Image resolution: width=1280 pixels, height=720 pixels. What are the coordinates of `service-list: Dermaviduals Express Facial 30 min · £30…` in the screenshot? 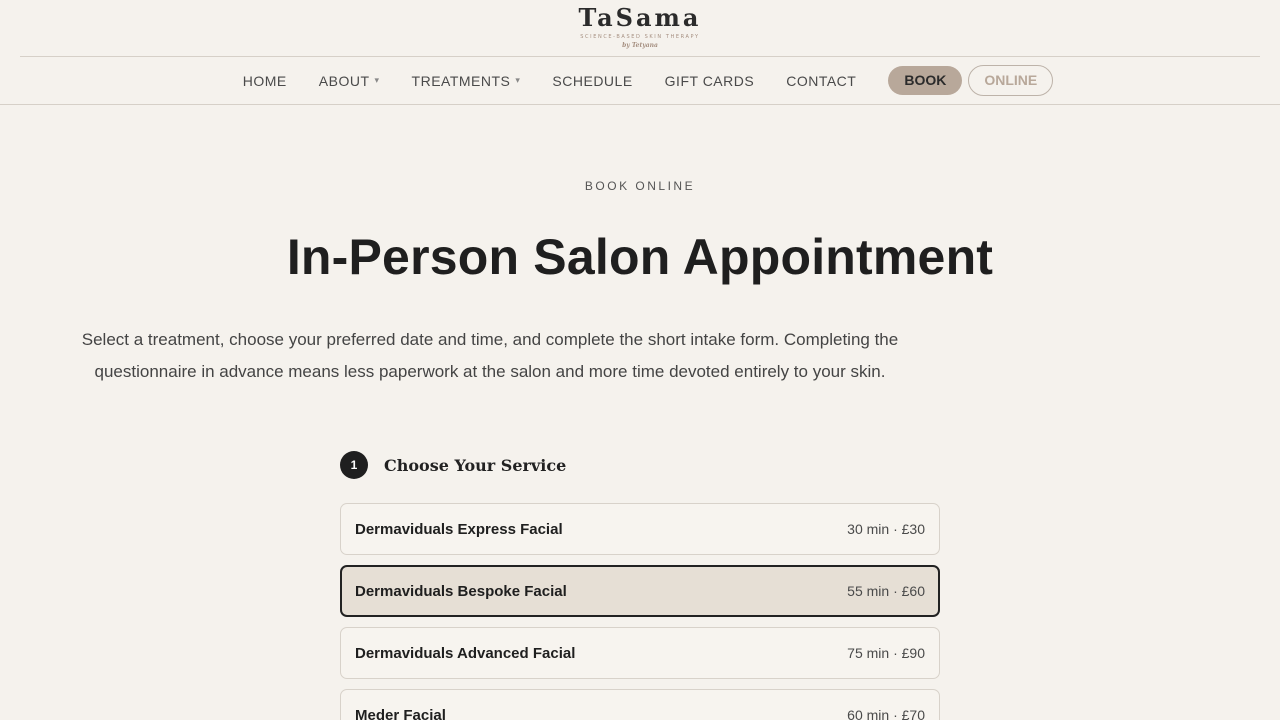 It's located at (640, 611).